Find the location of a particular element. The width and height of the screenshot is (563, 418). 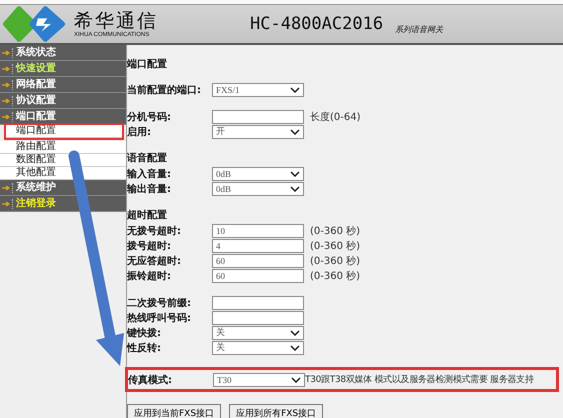

apply-button: 应用到当前FXS接口 is located at coordinates (174, 411).